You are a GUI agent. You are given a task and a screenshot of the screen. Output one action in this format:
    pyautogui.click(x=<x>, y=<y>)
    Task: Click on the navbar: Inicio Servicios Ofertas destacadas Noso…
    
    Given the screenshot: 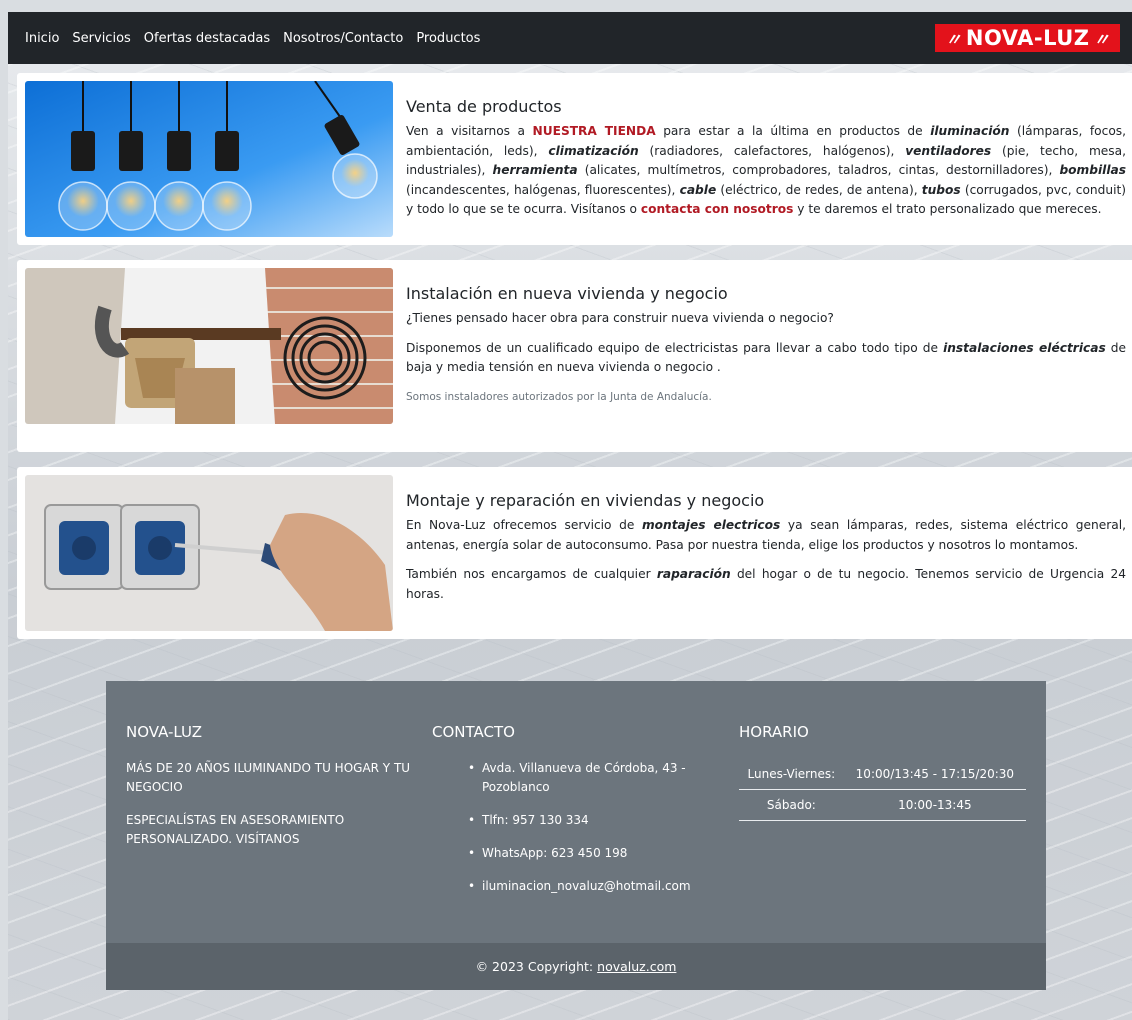 What is the action you would take?
    pyautogui.click(x=570, y=38)
    